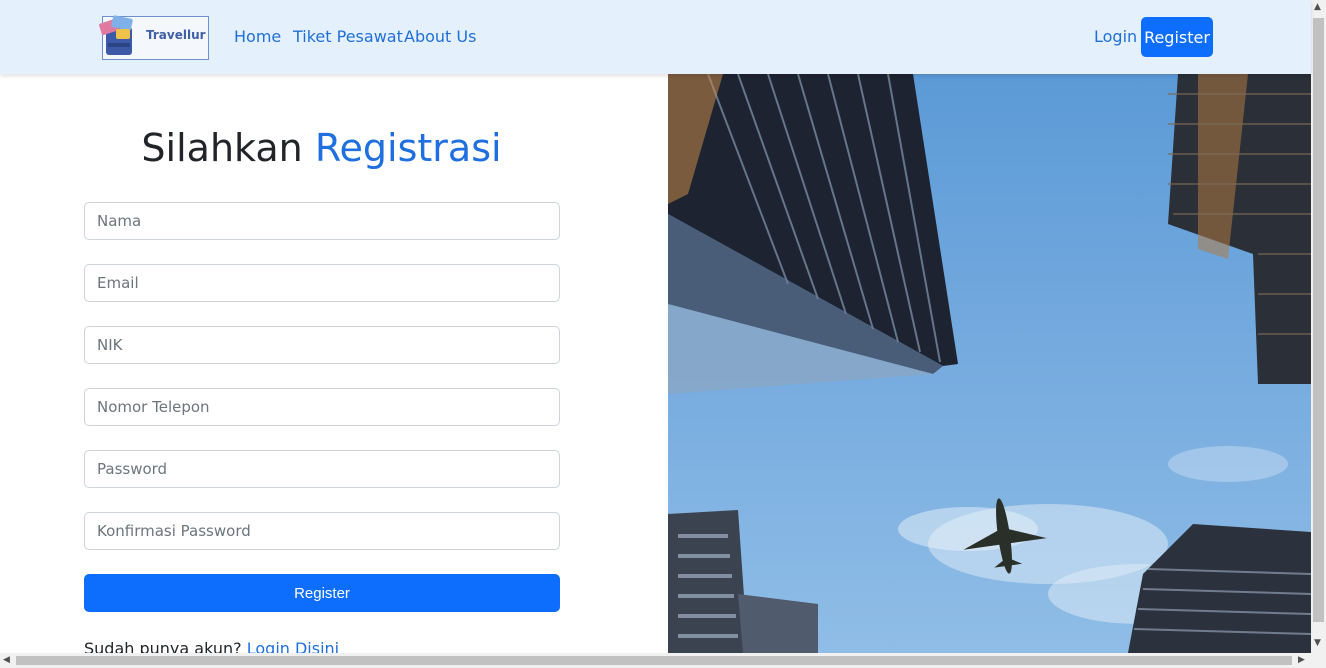 This screenshot has width=1326, height=668. What do you see at coordinates (1318, 320) in the screenshot?
I see `vertical-scroll-thumb` at bounding box center [1318, 320].